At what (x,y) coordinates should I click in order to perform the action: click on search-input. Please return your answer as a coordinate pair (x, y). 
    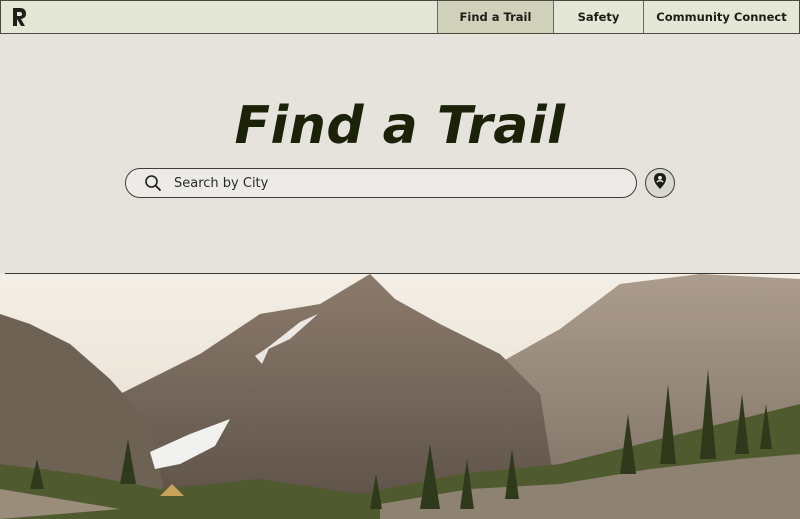
    Looking at the image, I should click on (384, 183).